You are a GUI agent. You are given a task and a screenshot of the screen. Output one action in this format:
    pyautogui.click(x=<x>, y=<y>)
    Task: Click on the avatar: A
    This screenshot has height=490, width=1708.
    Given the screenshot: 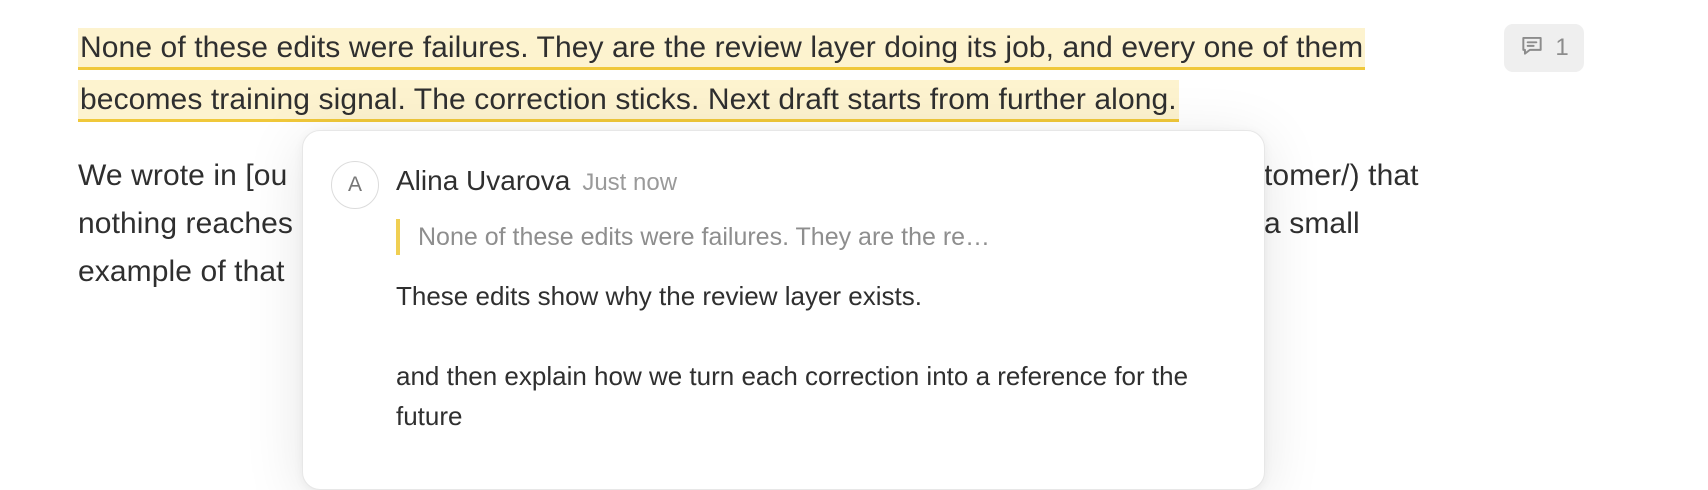 What is the action you would take?
    pyautogui.click(x=355, y=185)
    